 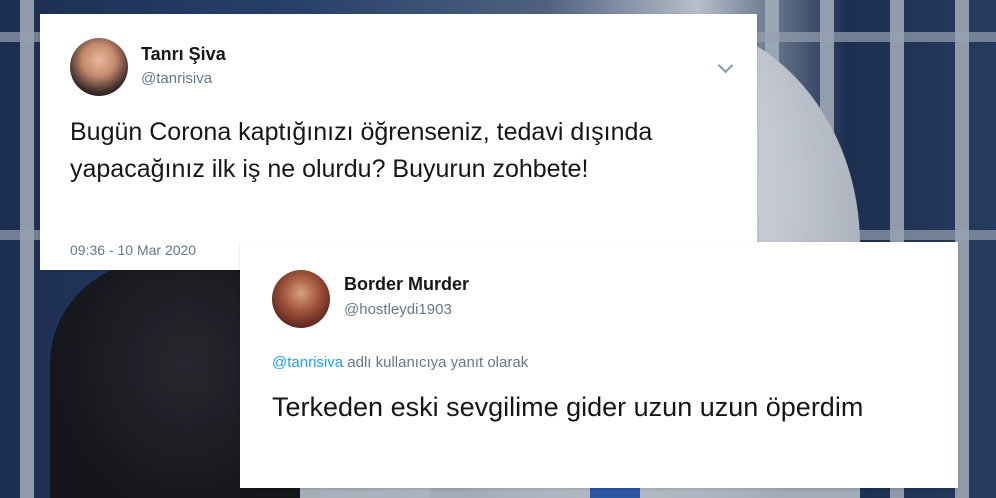 What do you see at coordinates (176, 78) in the screenshot?
I see `username-handle: @tanrisiva` at bounding box center [176, 78].